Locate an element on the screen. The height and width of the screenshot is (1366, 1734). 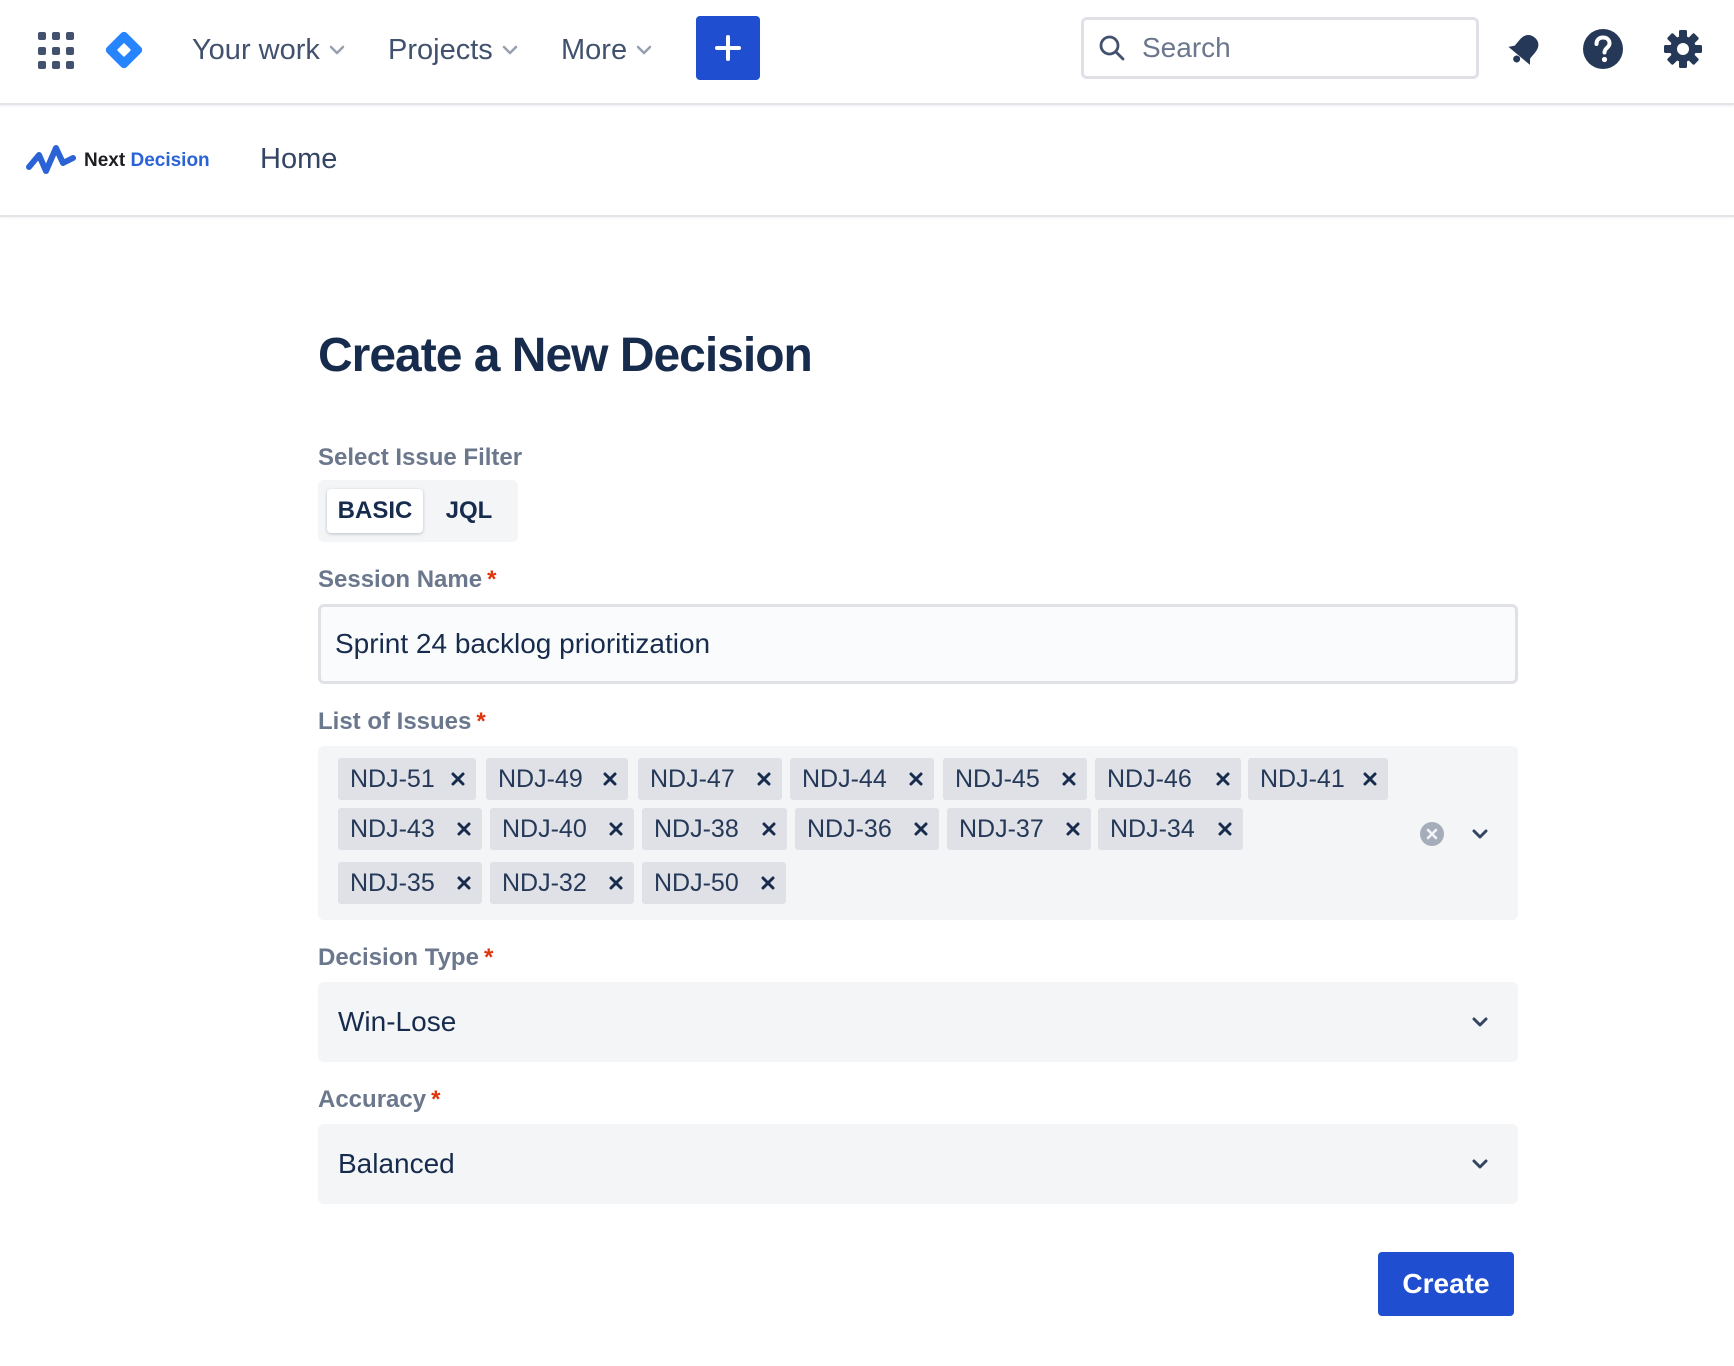
nav-projects: Projects is located at coordinates (453, 50).